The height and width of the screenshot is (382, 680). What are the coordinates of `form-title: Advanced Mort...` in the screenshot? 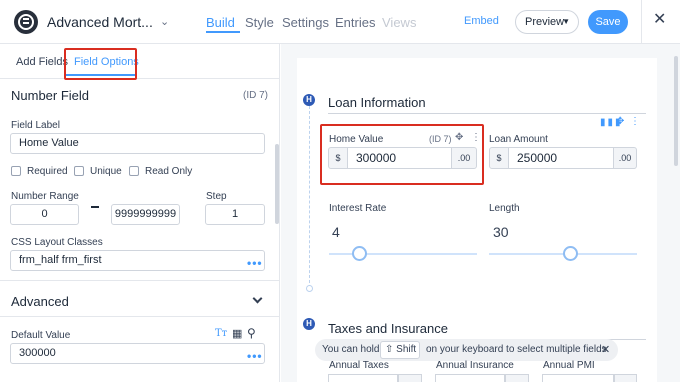 It's located at (100, 22).